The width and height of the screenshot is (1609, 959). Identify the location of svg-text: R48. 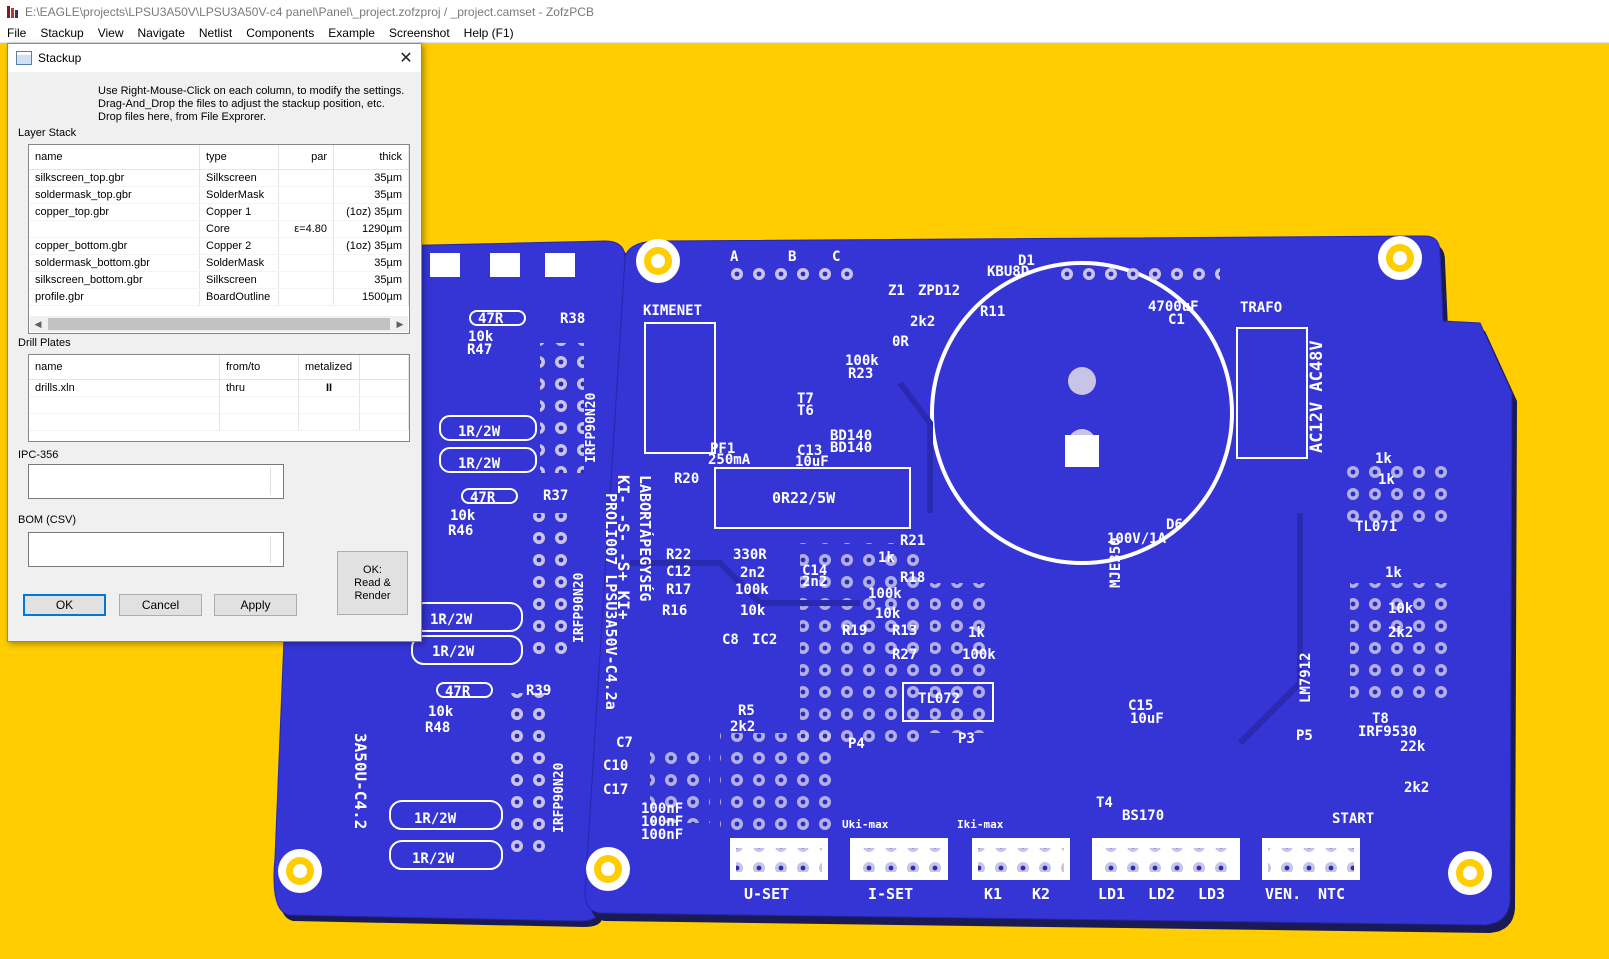
(437, 728).